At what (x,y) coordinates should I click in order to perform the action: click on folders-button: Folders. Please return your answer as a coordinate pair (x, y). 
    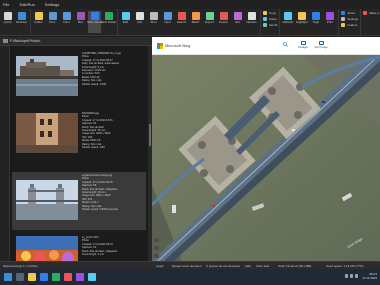
    Looking at the image, I should click on (349, 25).